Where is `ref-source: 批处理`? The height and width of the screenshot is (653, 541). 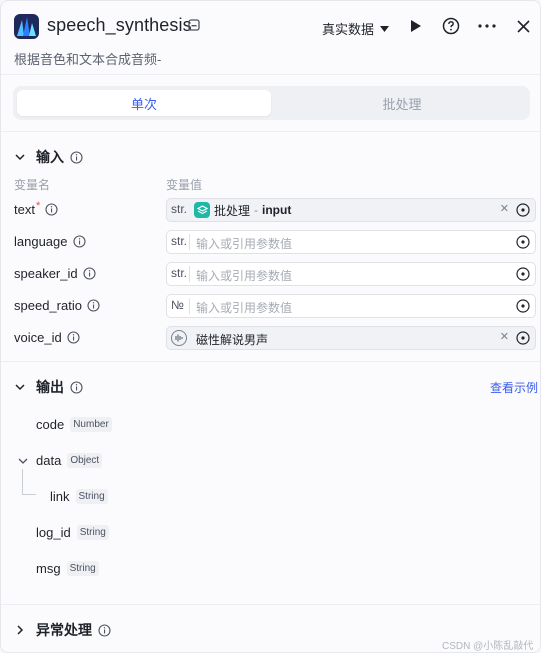 ref-source: 批处理 is located at coordinates (232, 210).